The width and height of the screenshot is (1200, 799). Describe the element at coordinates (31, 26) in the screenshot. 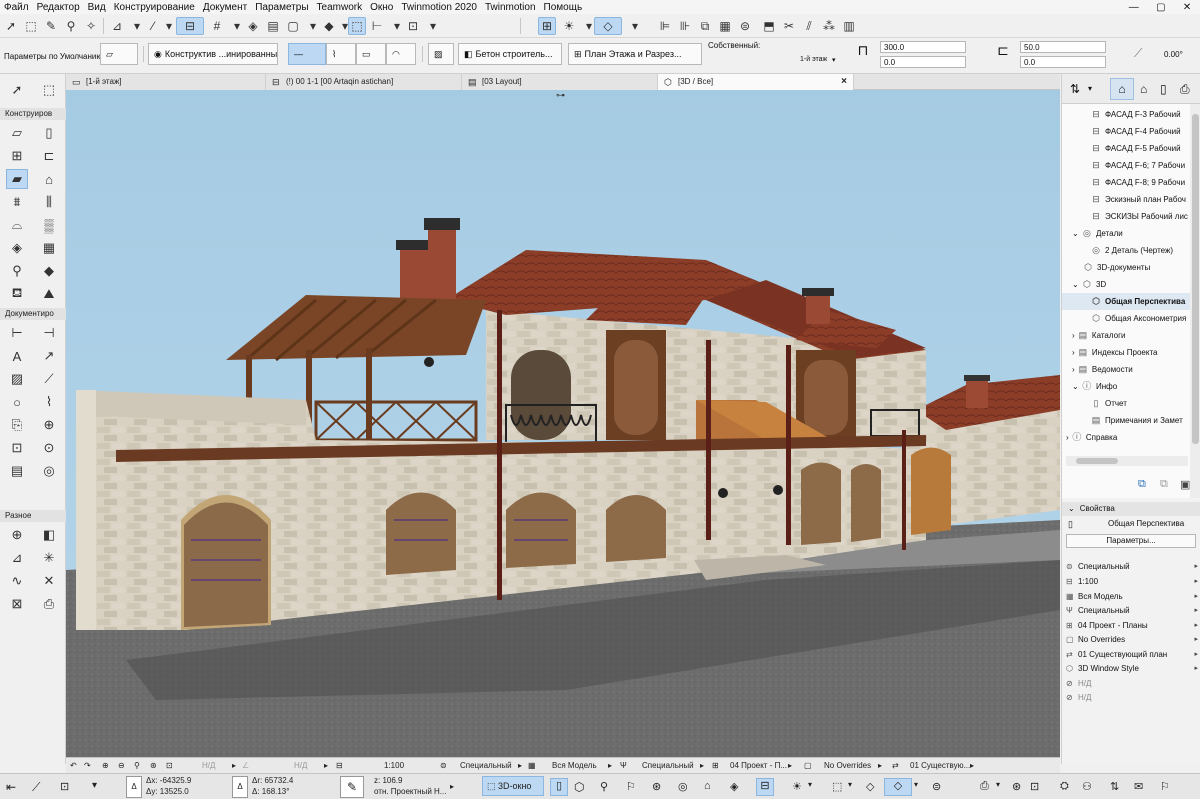

I see `marquee-icon: ⬚` at that location.